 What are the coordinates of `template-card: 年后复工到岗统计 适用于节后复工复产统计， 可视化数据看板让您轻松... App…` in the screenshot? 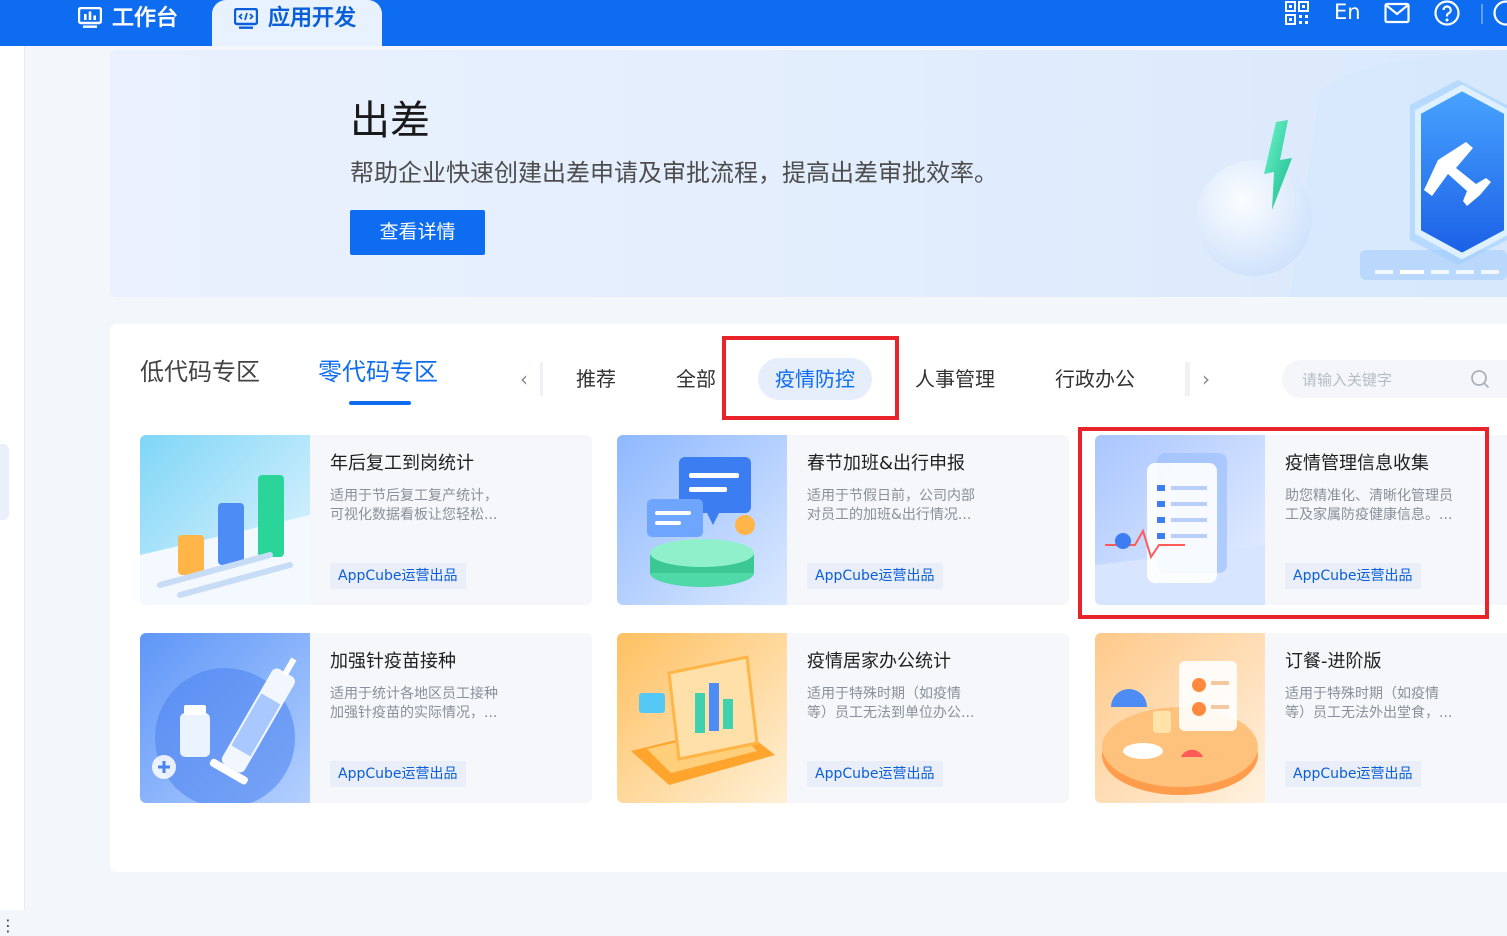 It's located at (366, 520).